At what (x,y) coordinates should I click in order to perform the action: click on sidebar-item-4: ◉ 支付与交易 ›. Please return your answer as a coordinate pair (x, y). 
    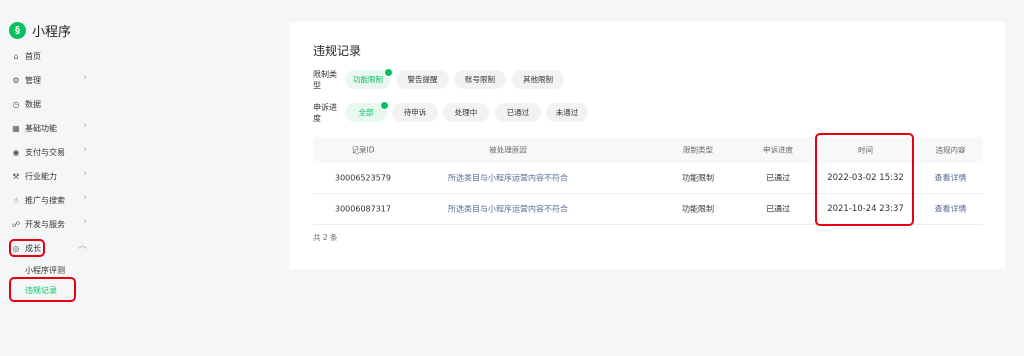
    Looking at the image, I should click on (56, 152).